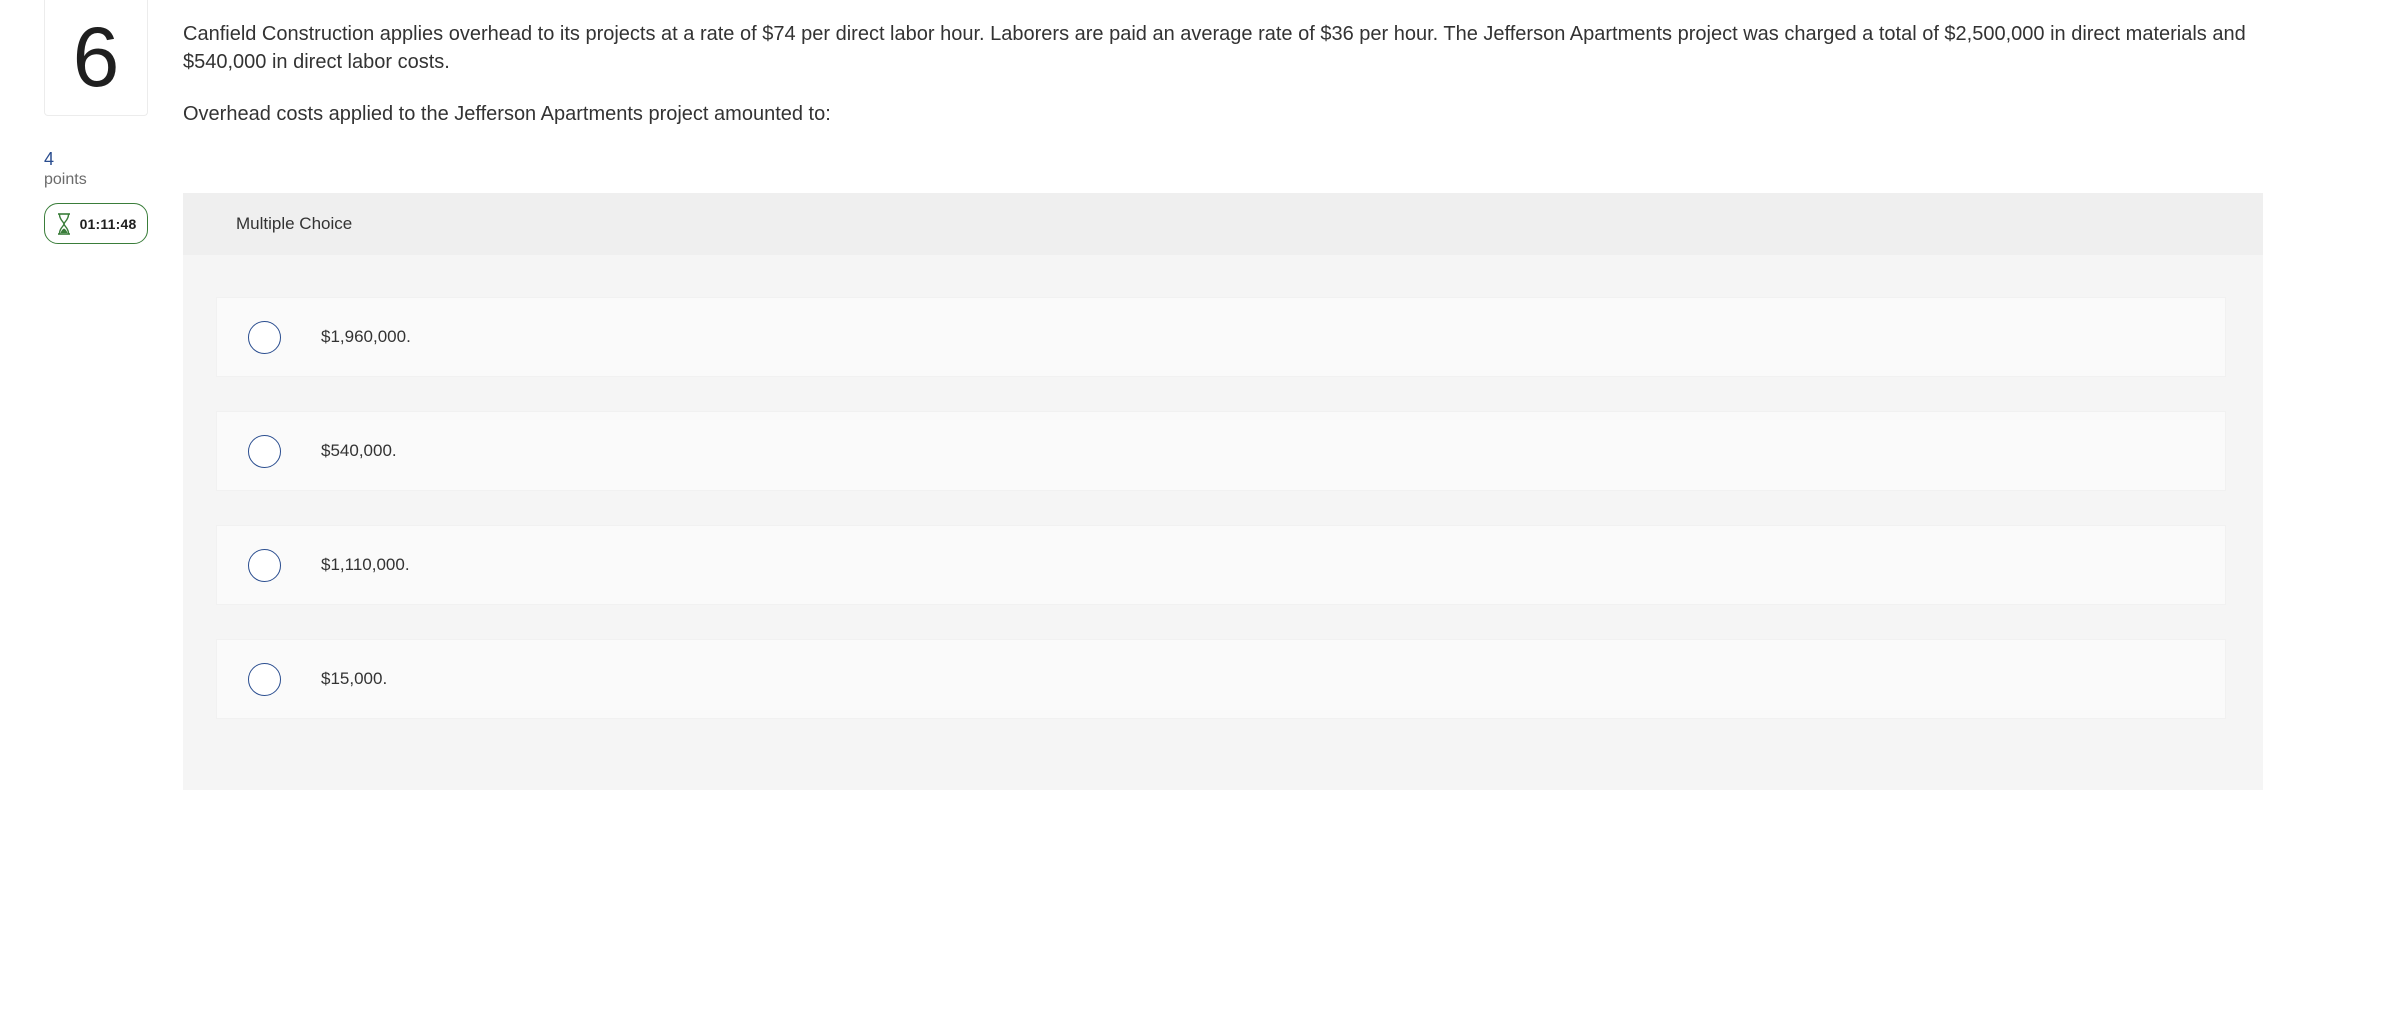 This screenshot has height=1025, width=2401. What do you see at coordinates (365, 564) in the screenshot?
I see `choice-label: $1,110,000.` at bounding box center [365, 564].